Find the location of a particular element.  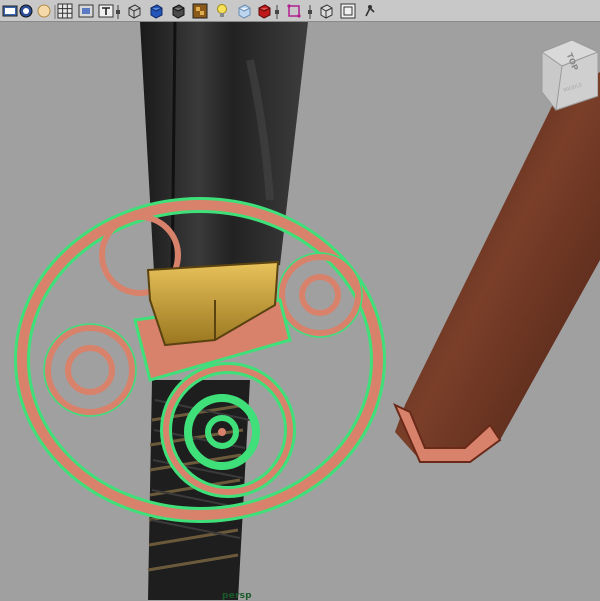

camera-attributes-icon is located at coordinates (26, 11).